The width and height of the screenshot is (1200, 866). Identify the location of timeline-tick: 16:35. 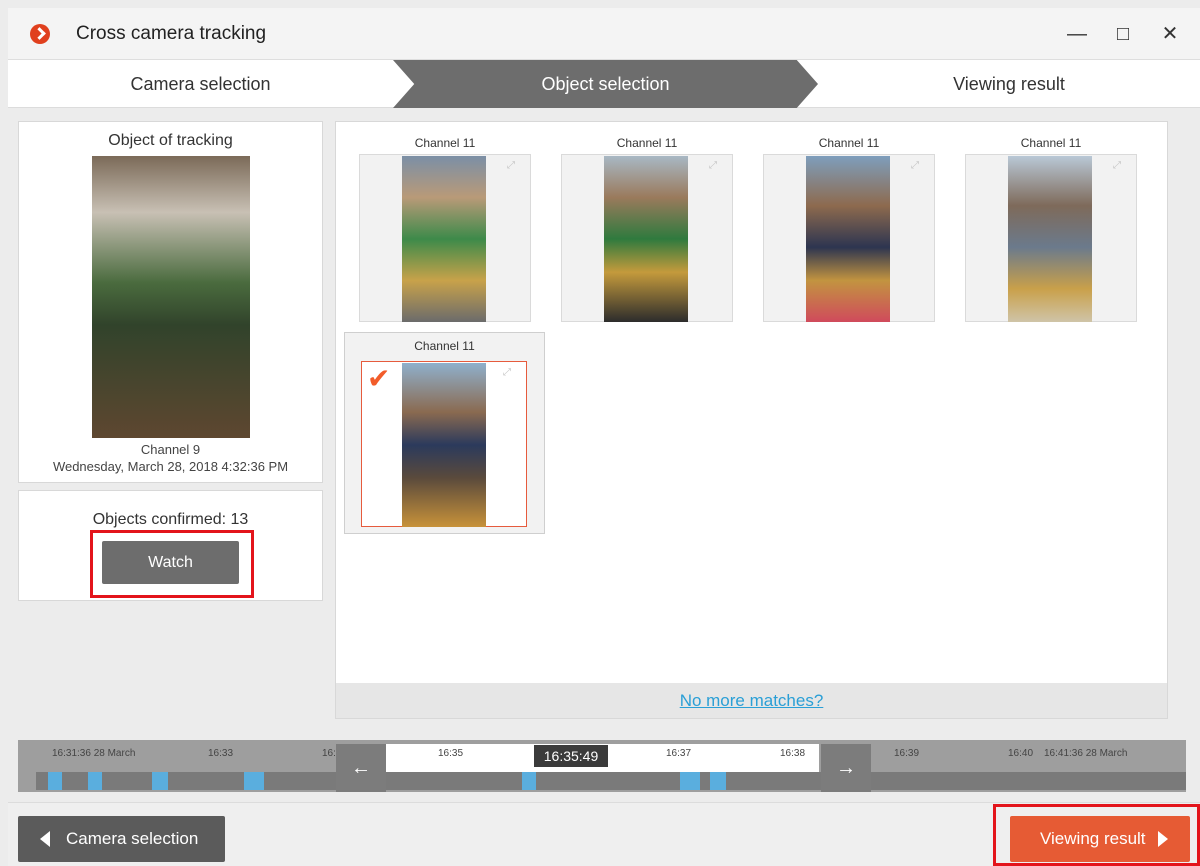
(451, 753).